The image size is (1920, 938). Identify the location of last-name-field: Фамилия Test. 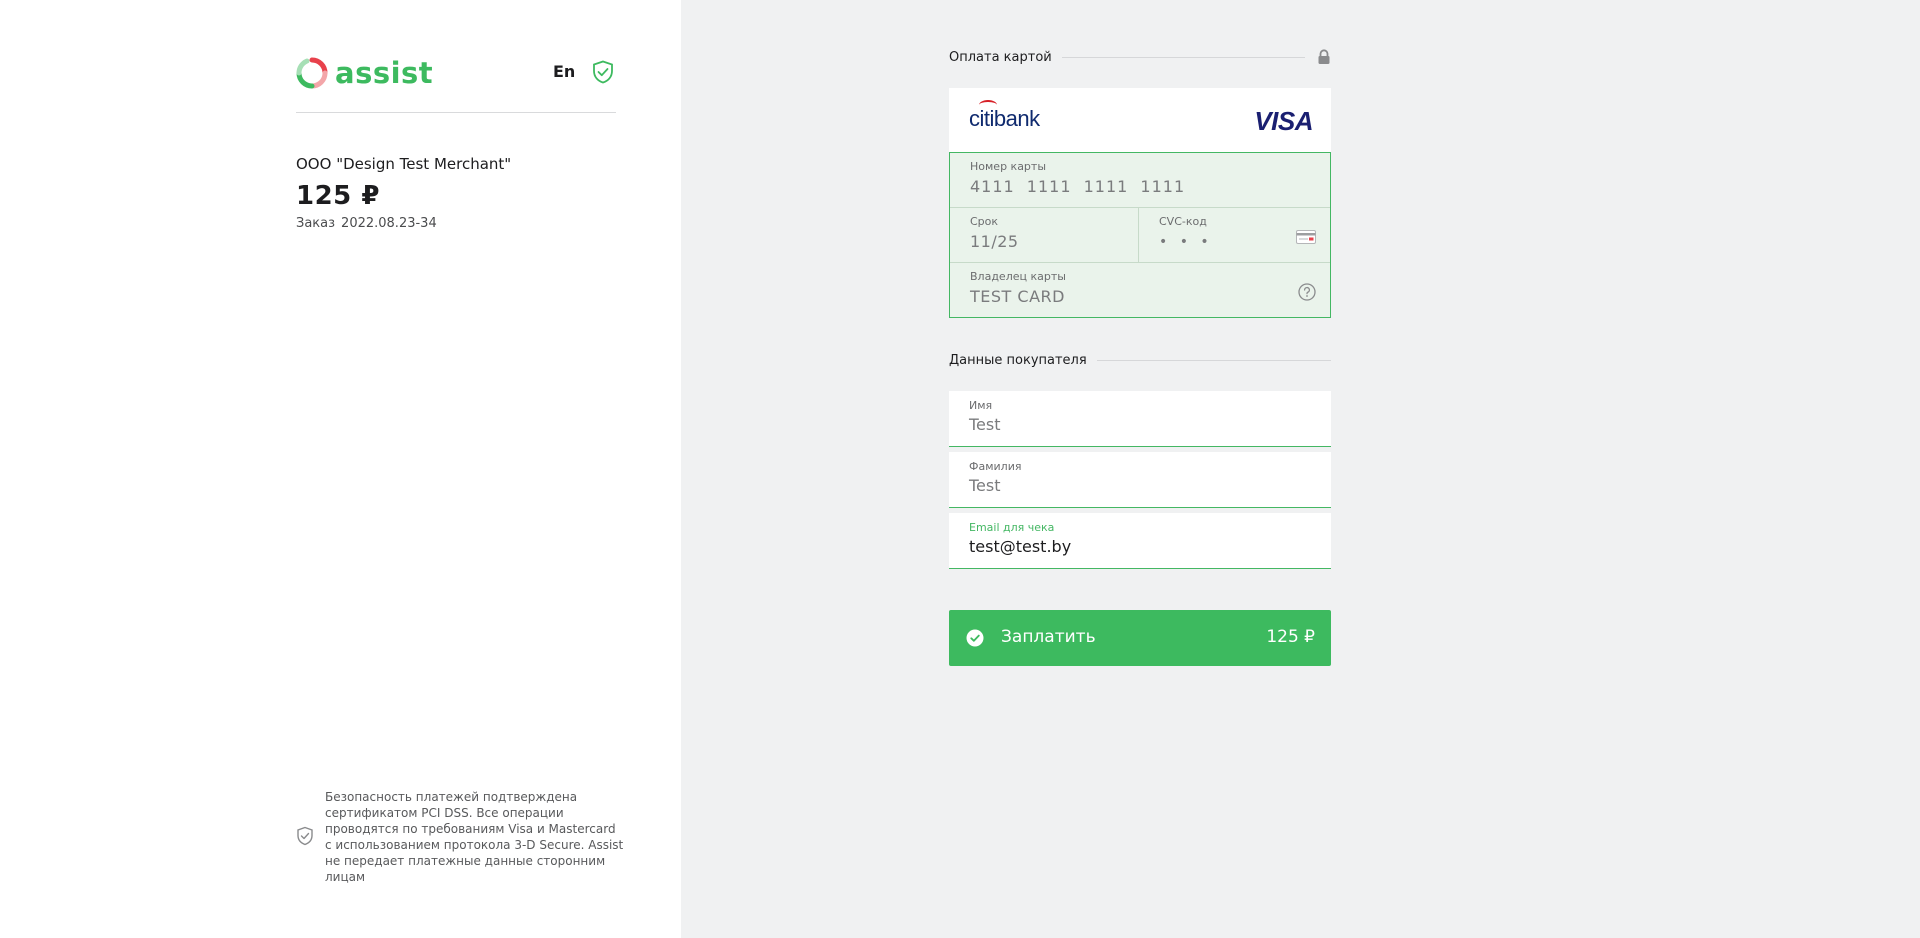
(1140, 480).